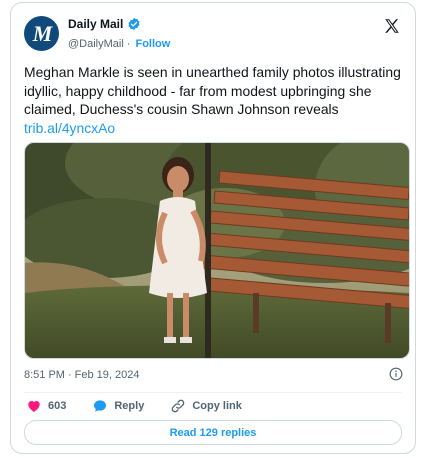 Image resolution: width=428 pixels, height=458 pixels. What do you see at coordinates (213, 392) in the screenshot?
I see `divider` at bounding box center [213, 392].